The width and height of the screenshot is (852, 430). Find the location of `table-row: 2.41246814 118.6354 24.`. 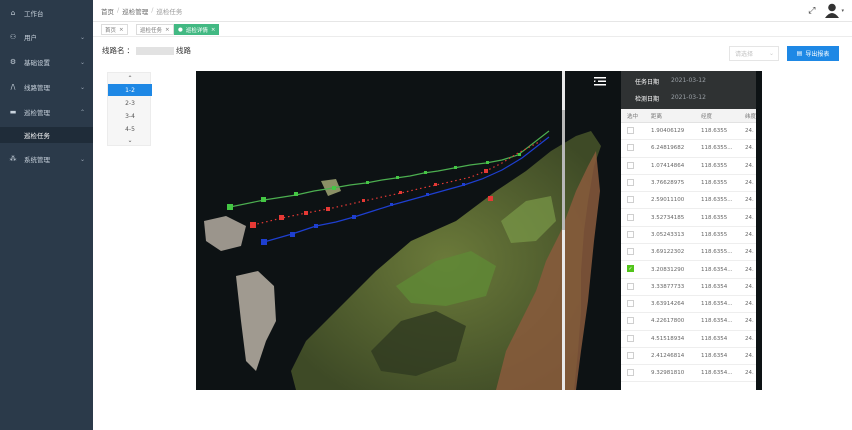

table-row: 2.41246814 118.6354 24. is located at coordinates (688, 357).